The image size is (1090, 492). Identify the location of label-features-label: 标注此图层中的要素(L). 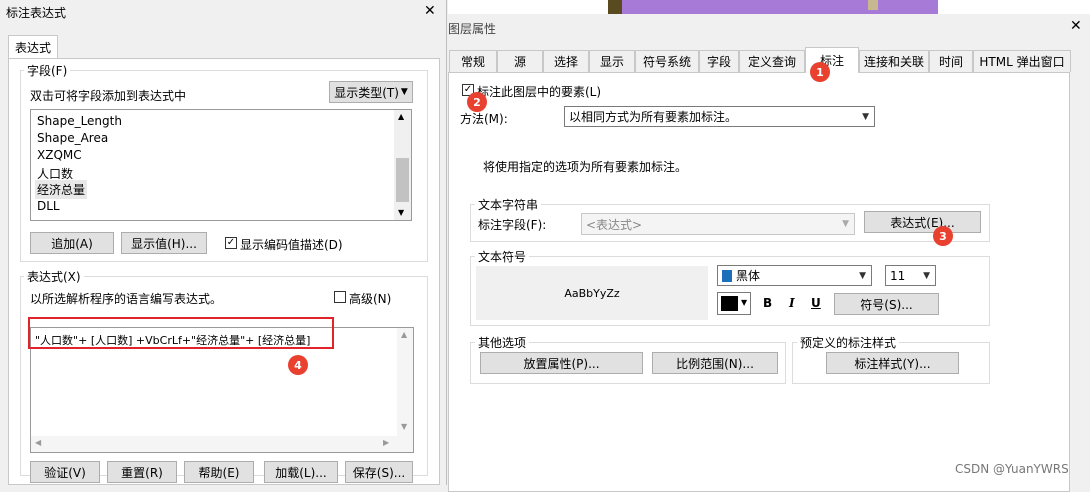
(539, 92).